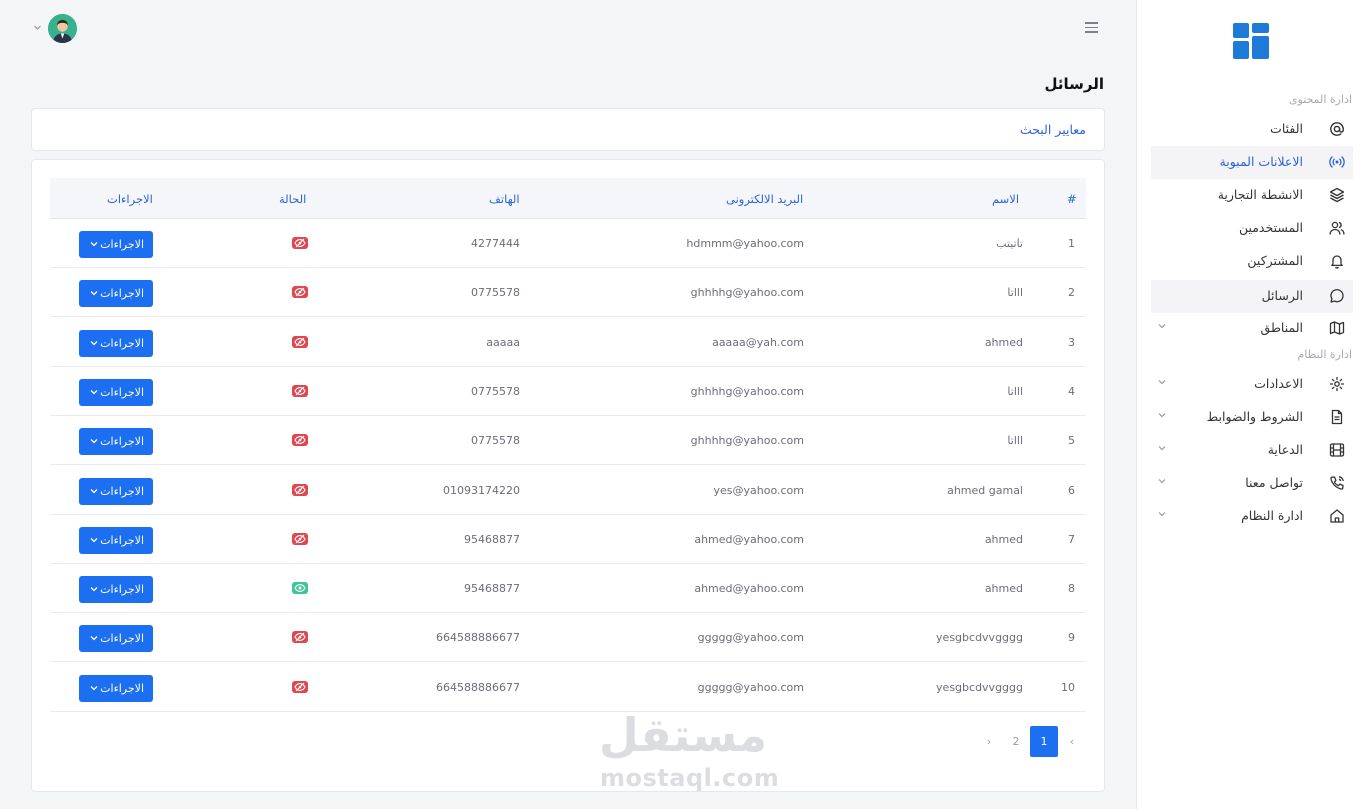 This screenshot has width=1366, height=809. What do you see at coordinates (1252, 129) in the screenshot?
I see `sidebar-item-categories: الفئات` at bounding box center [1252, 129].